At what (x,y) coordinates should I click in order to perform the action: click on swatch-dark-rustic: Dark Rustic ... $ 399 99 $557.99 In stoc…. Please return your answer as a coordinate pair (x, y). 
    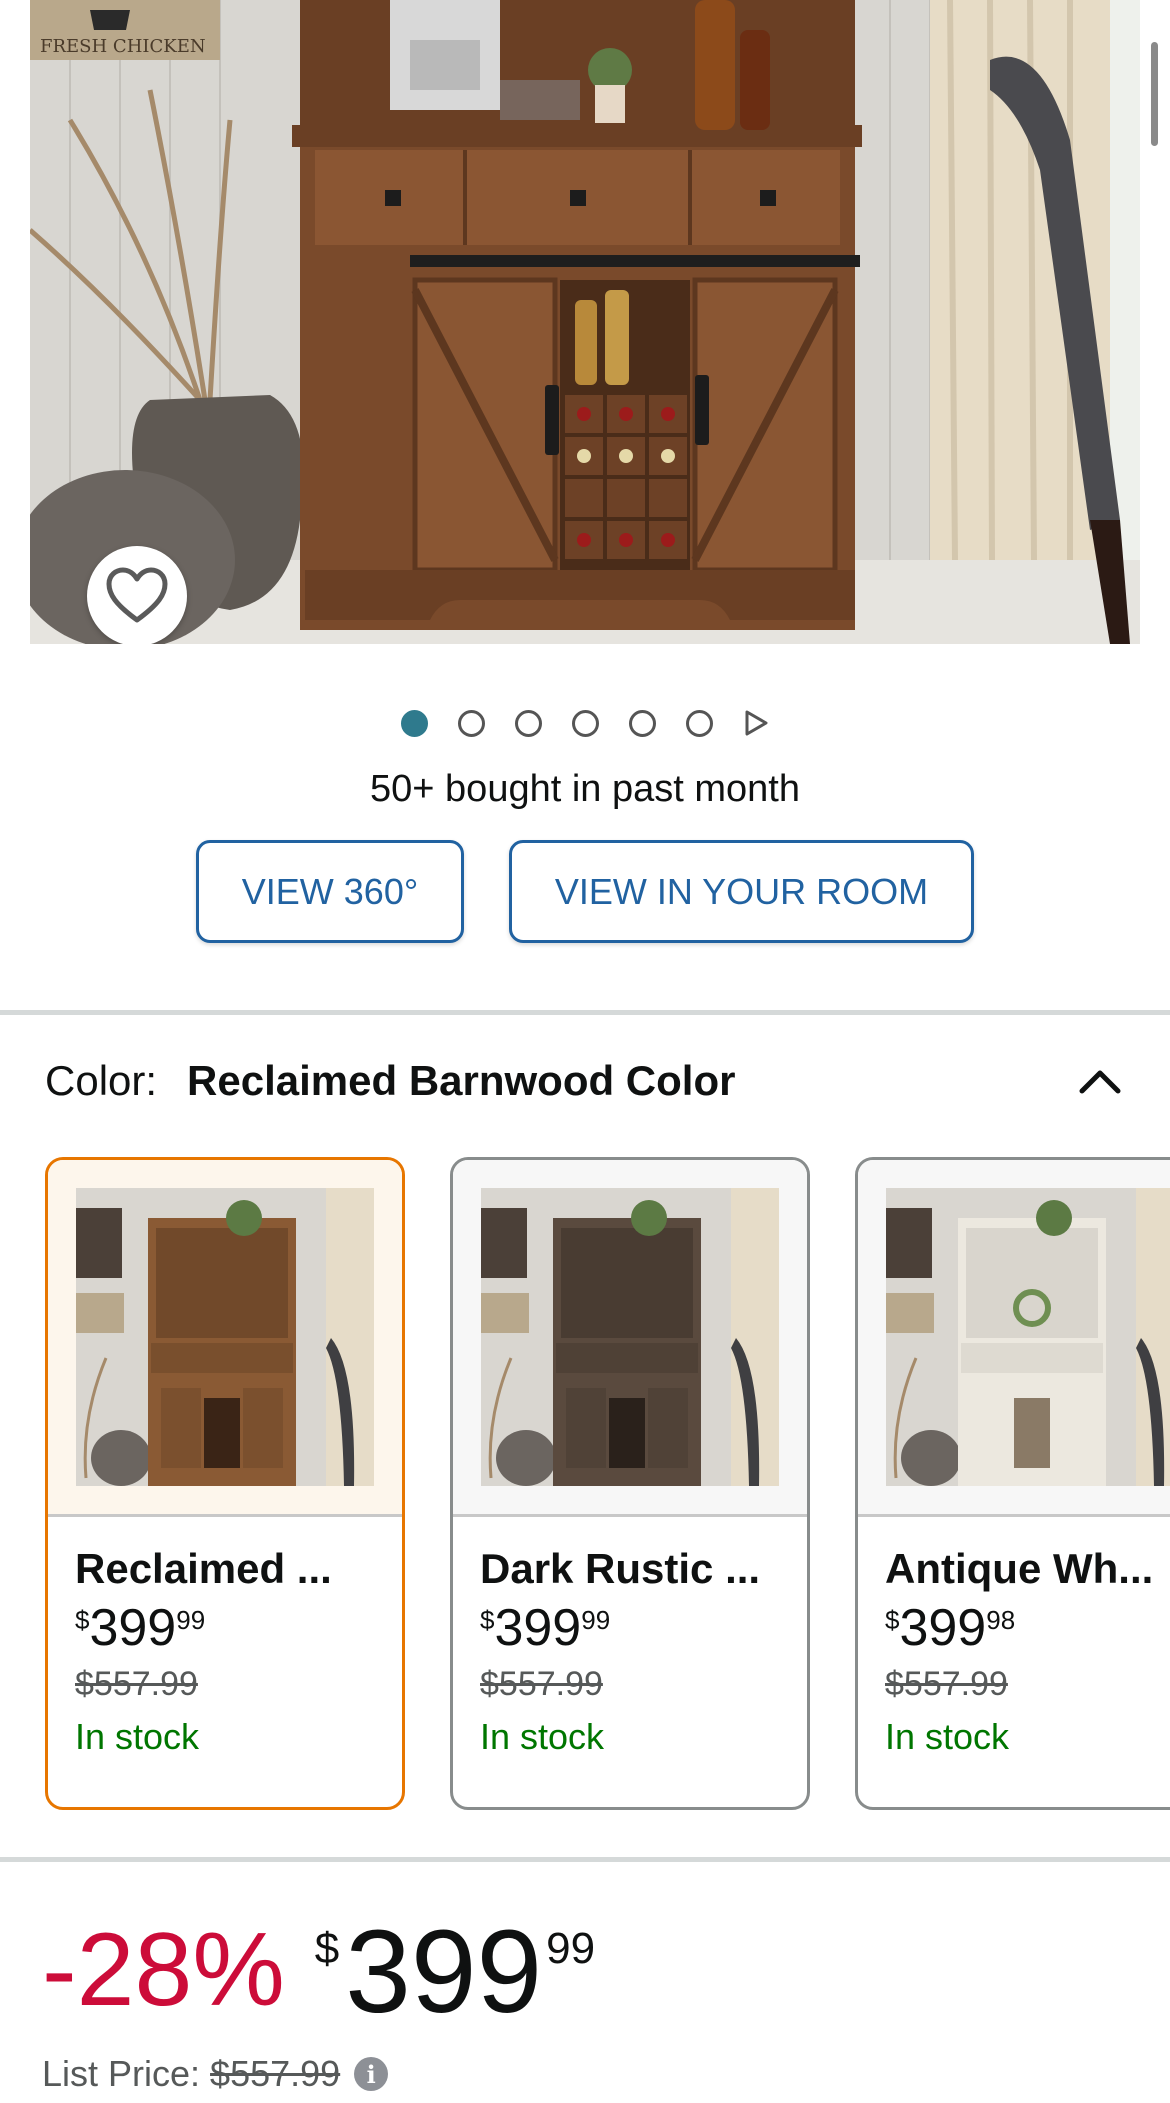
    Looking at the image, I should click on (630, 1483).